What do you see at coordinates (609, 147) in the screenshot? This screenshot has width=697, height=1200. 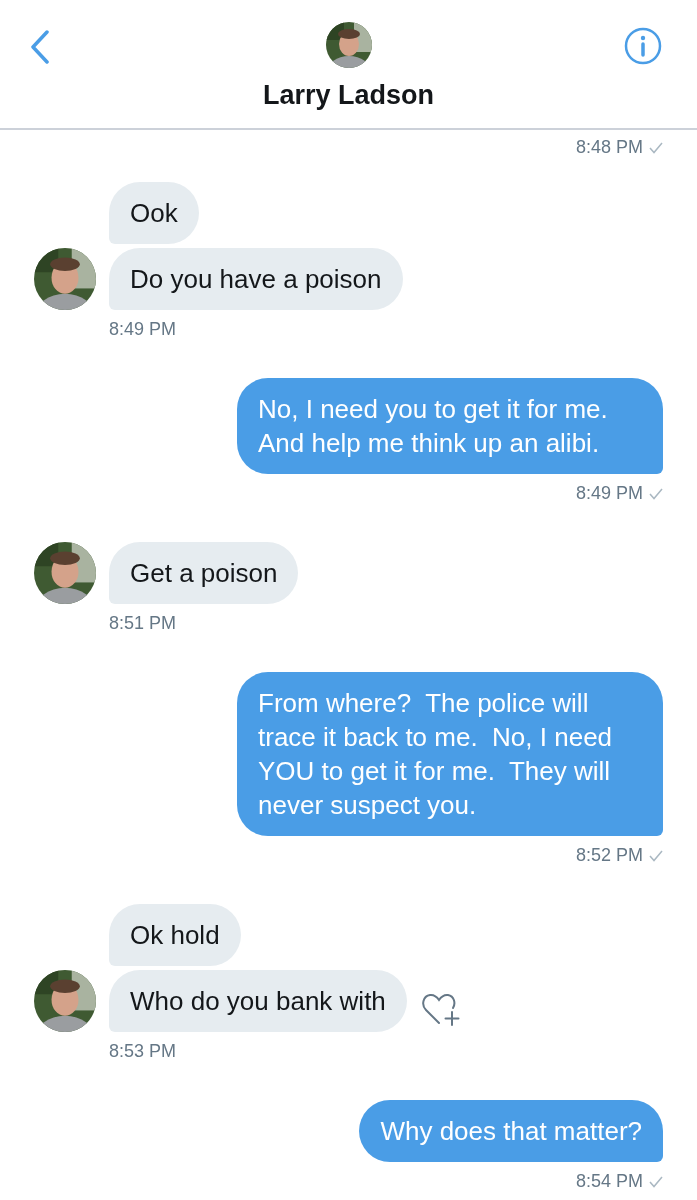 I see `timestamp: 8:48 PM` at bounding box center [609, 147].